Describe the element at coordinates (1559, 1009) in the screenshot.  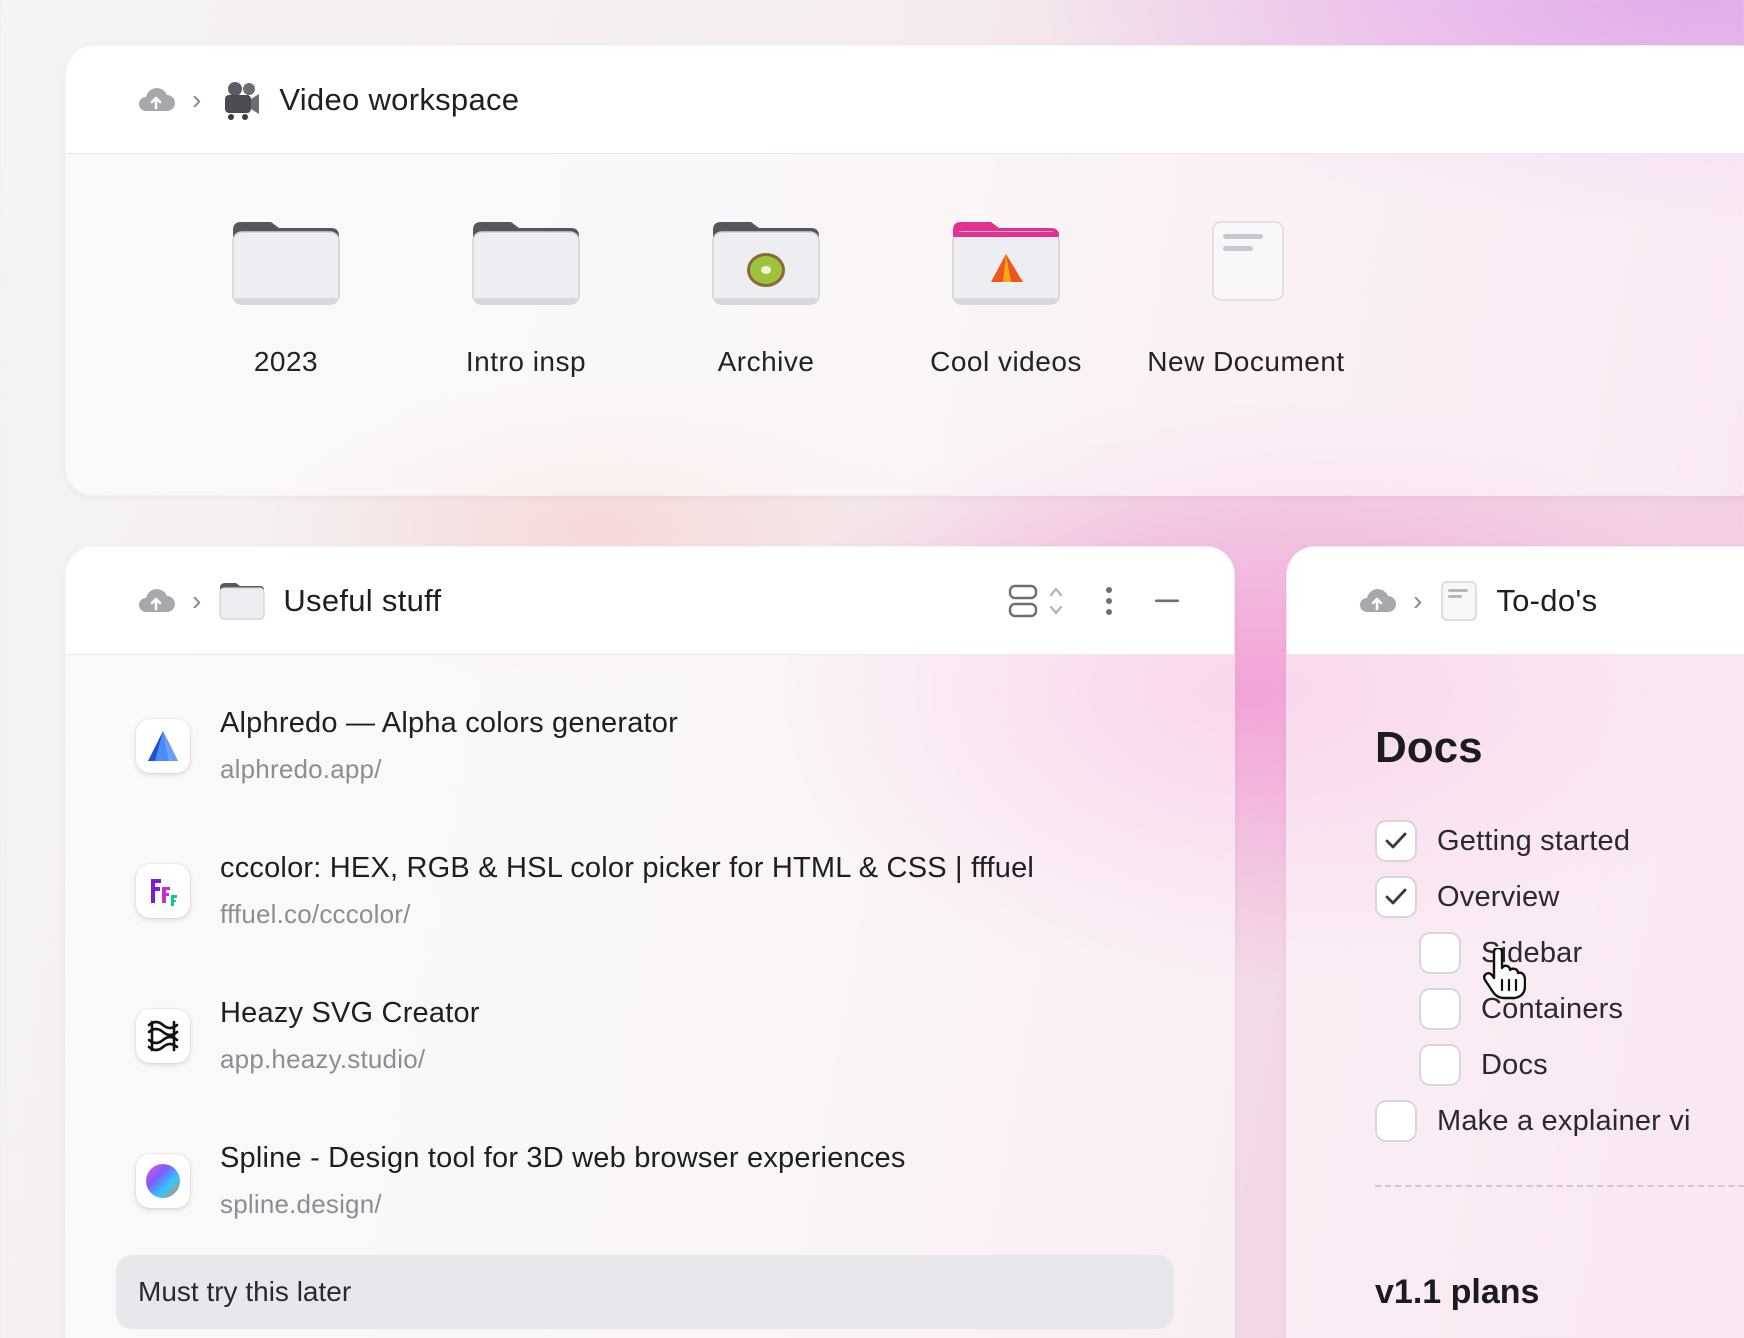
I see `todo-item: Containers` at that location.